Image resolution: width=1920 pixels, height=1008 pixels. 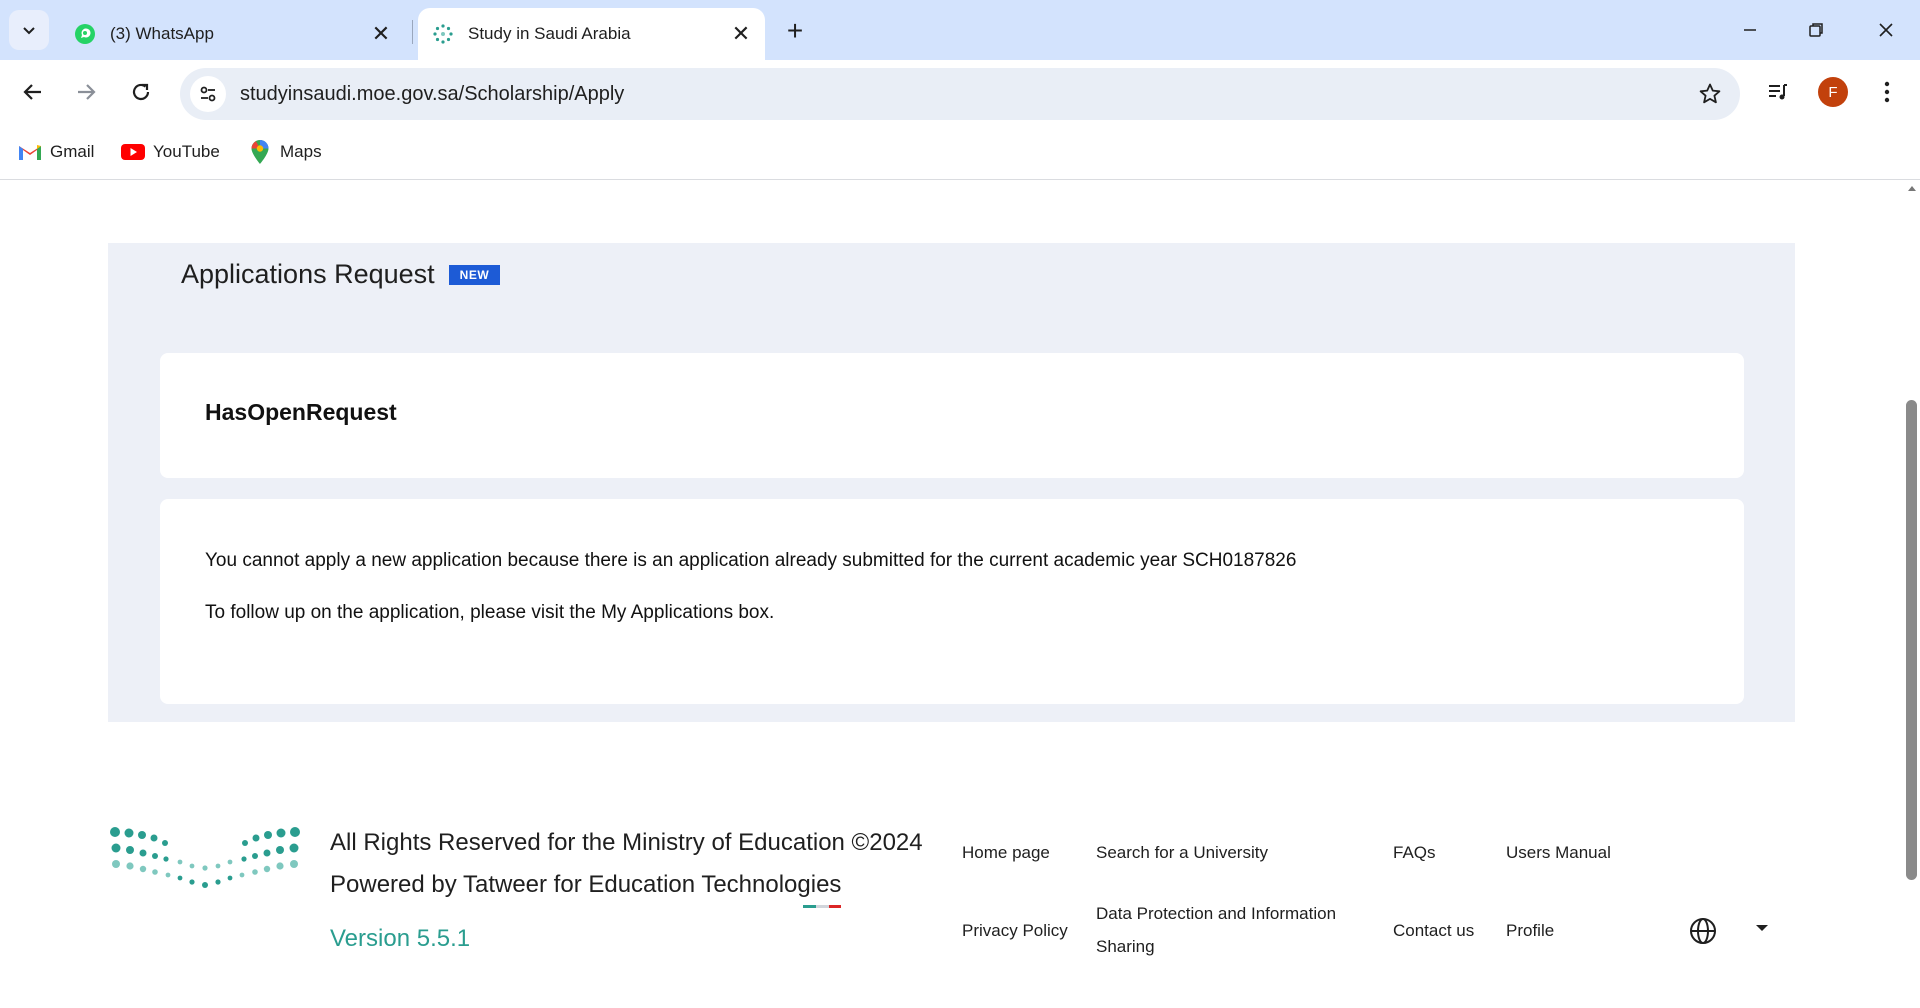 I want to click on back-button, so click(x=33, y=92).